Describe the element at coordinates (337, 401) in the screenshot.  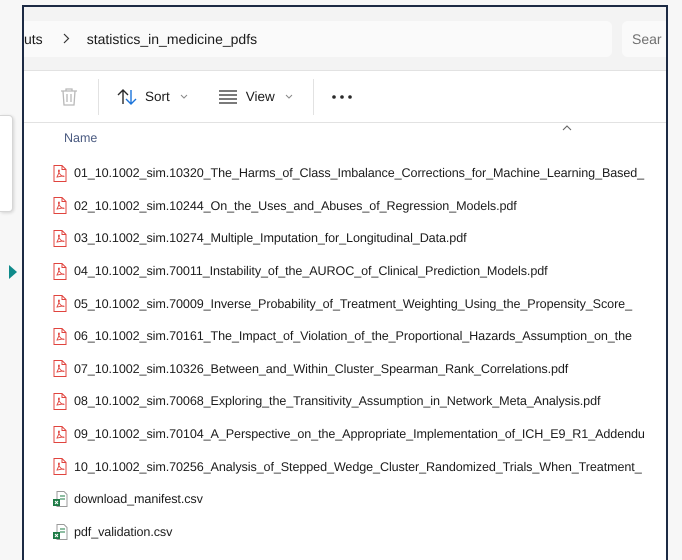
I see `file-name: 08_10.1002_sim.70068_Exploring_the_Transitivity_Assumption_in_Network_Meta_Analysis.pdf` at that location.